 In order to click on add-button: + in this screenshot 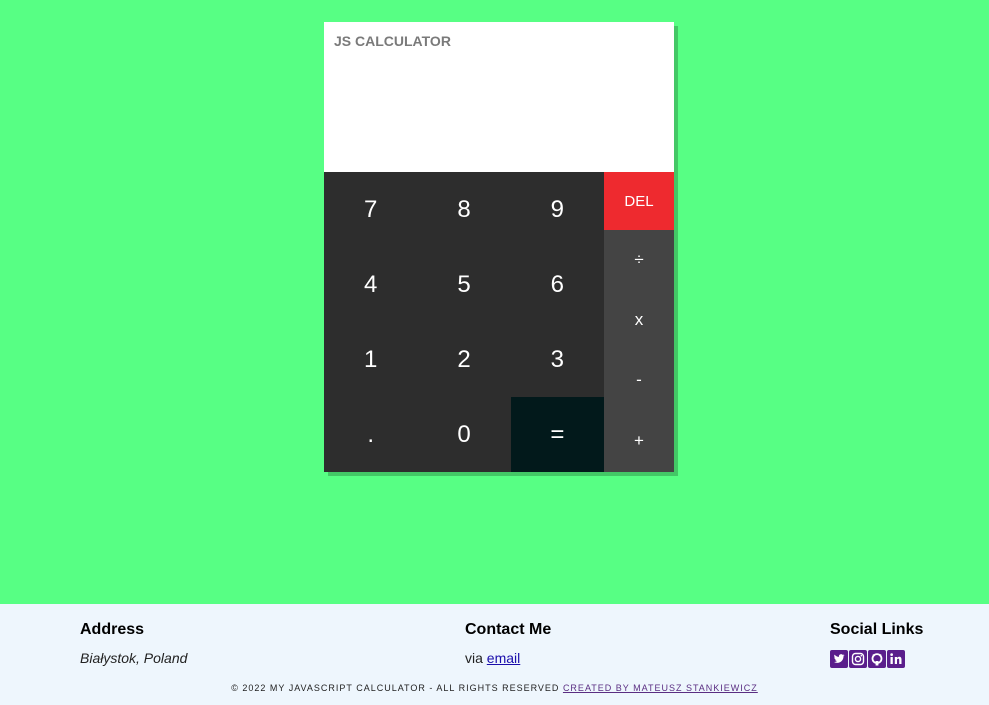, I will do `click(639, 441)`.